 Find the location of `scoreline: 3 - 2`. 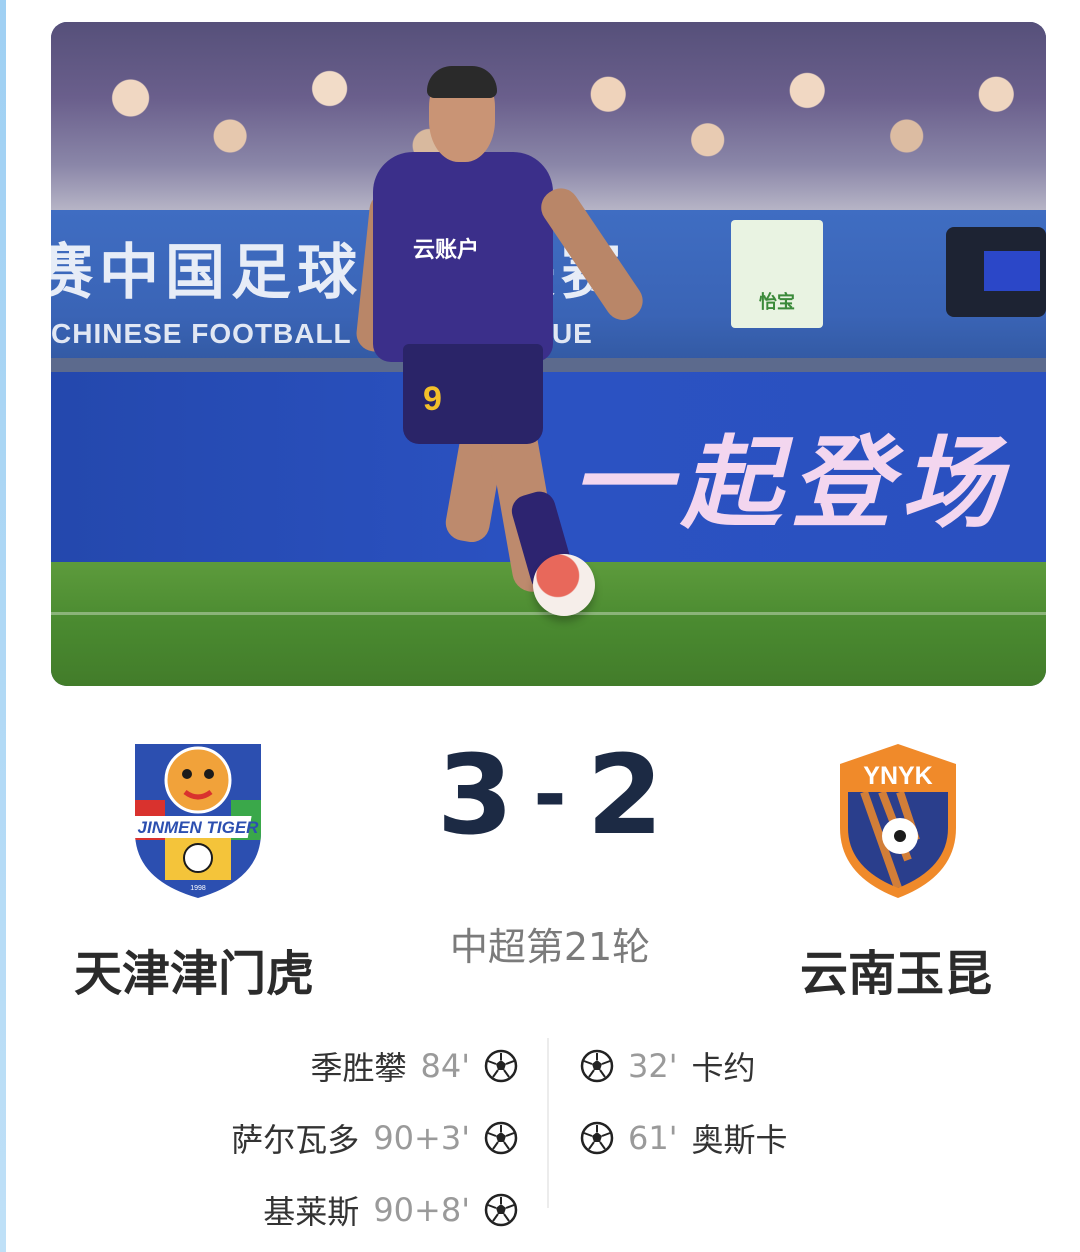

scoreline: 3 - 2 is located at coordinates (549, 795).